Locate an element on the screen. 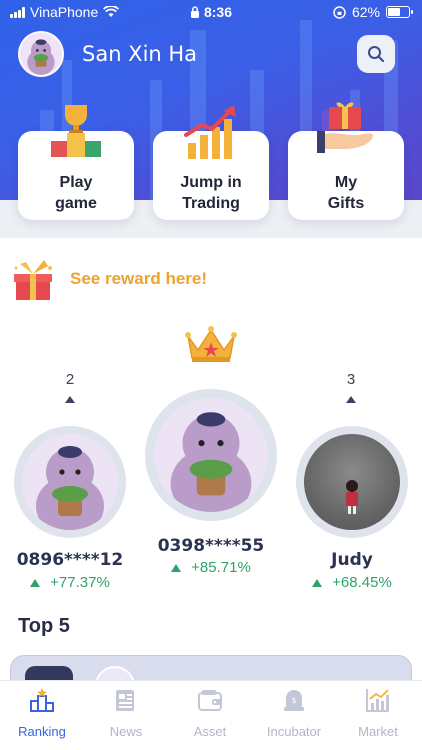 This screenshot has width=422, height=750. rank-2-name: 0896****12 is located at coordinates (70, 560).